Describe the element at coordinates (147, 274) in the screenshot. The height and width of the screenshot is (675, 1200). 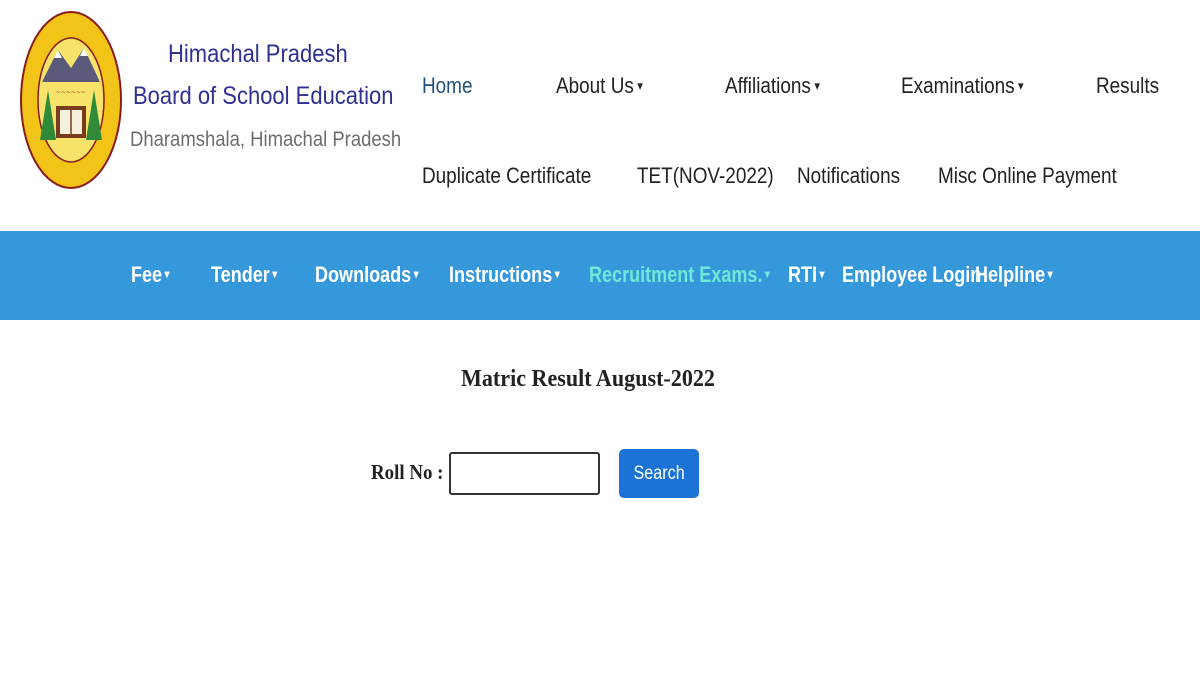
I see `menu-fee-label: Fee` at that location.